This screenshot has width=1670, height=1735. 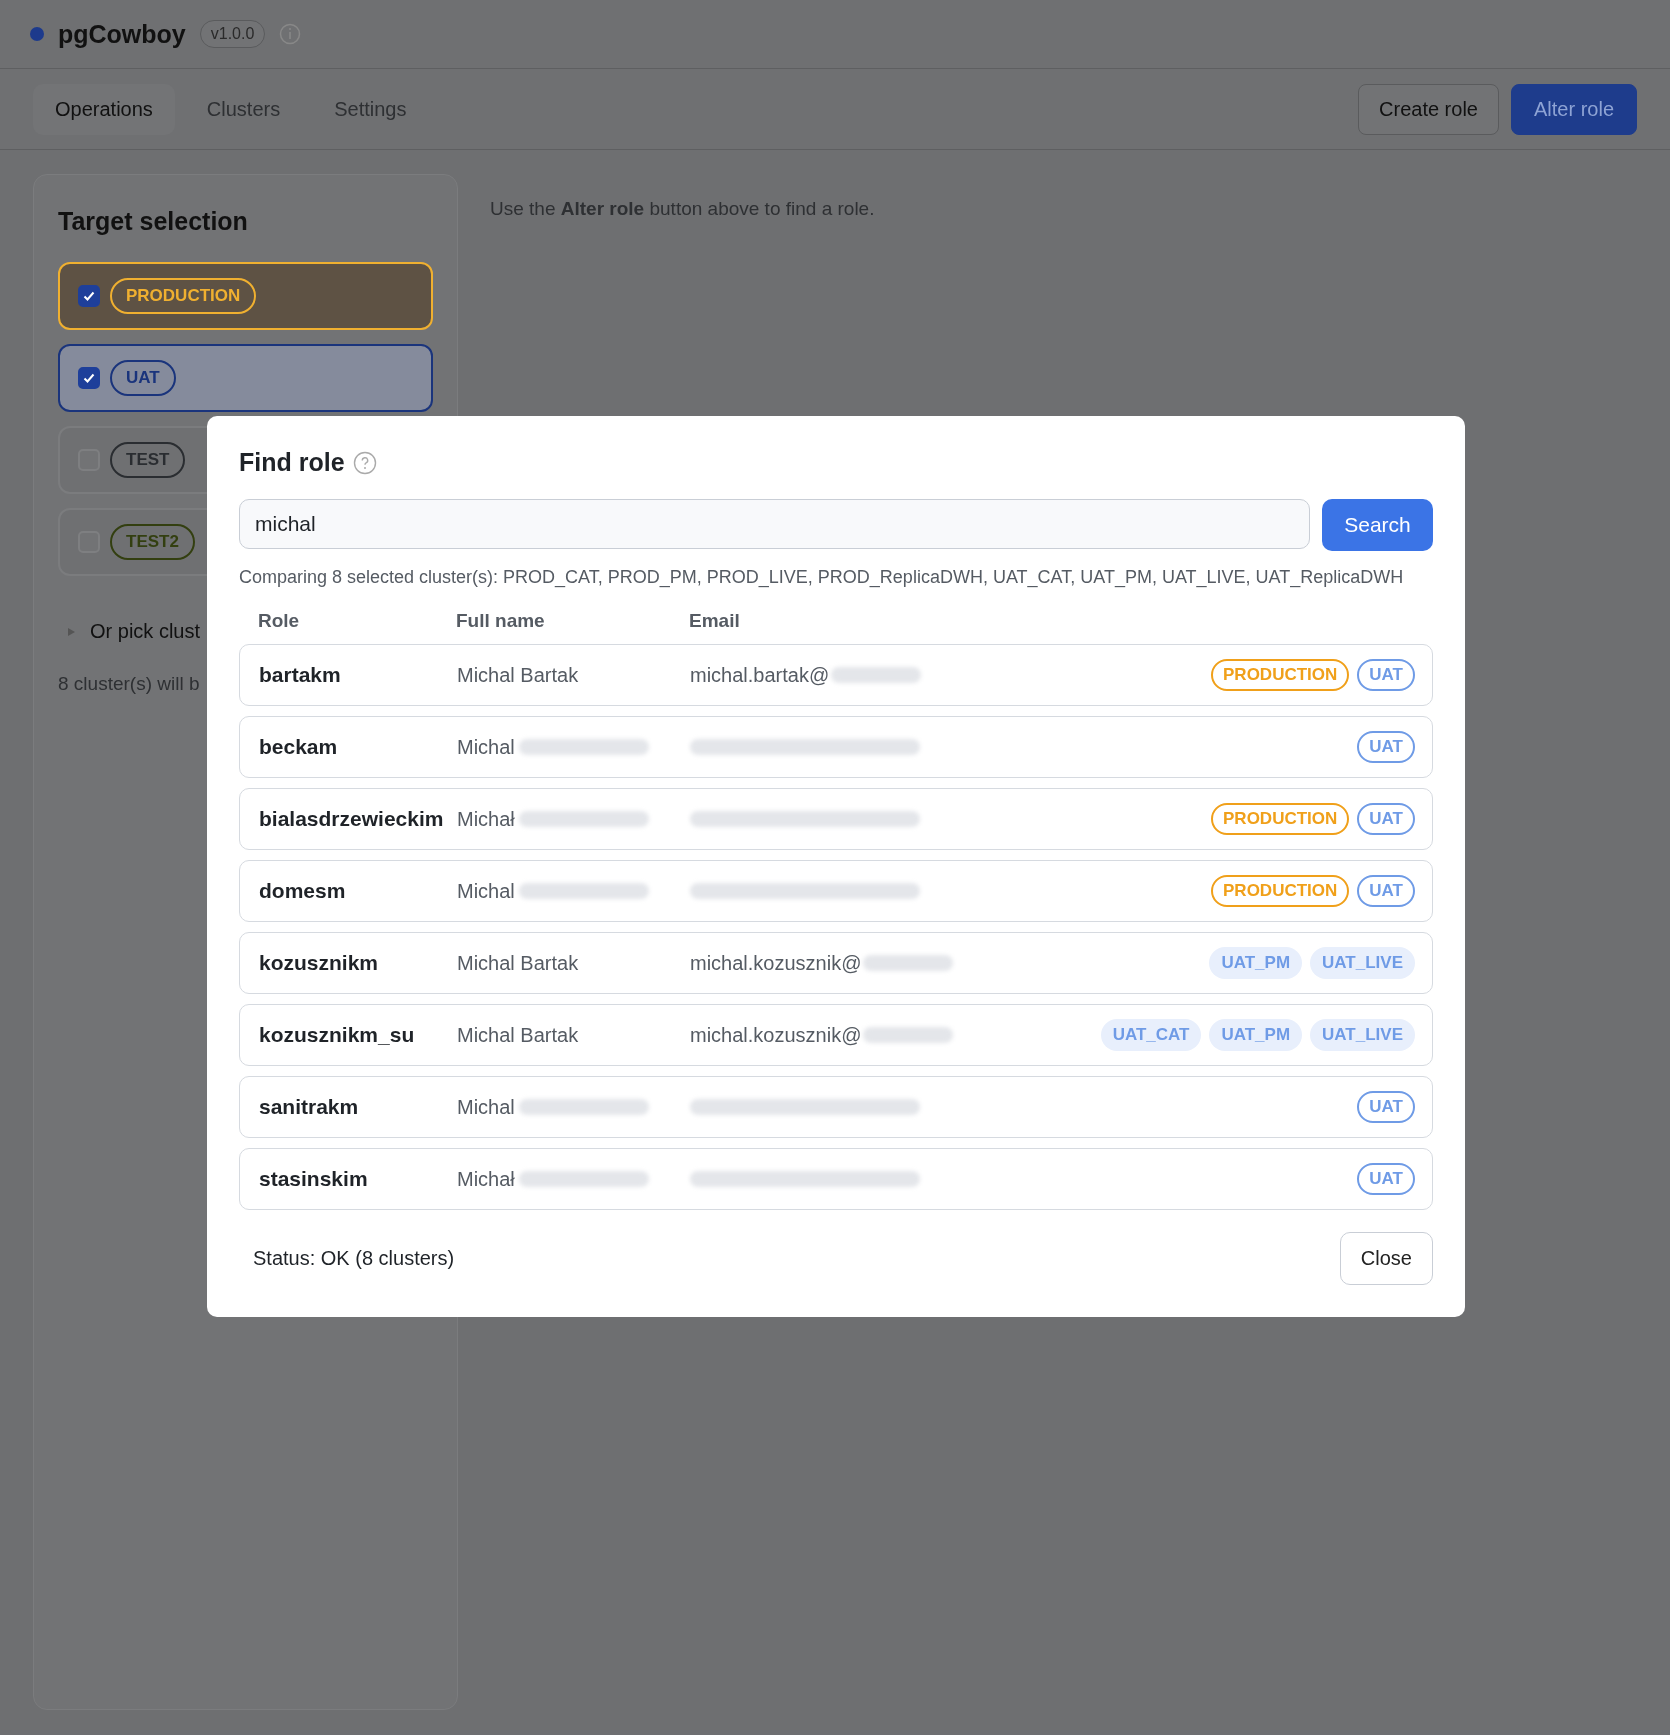 I want to click on role-row: beckam Michal UAT, so click(x=836, y=747).